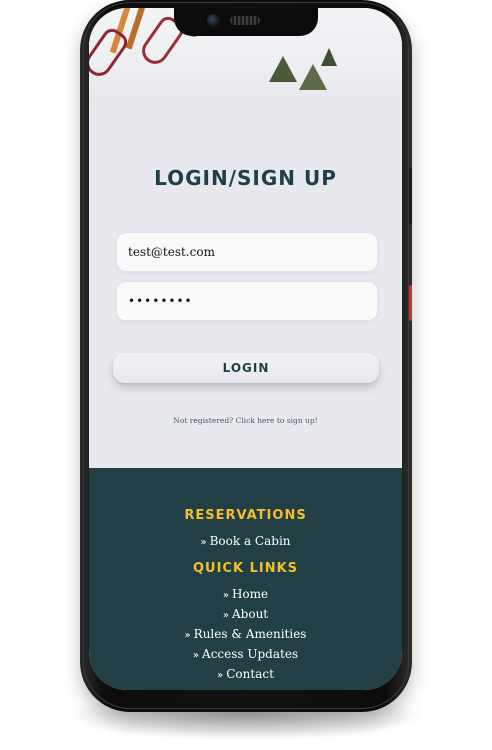 This screenshot has width=492, height=750. I want to click on footer-link-label: Home, so click(250, 594).